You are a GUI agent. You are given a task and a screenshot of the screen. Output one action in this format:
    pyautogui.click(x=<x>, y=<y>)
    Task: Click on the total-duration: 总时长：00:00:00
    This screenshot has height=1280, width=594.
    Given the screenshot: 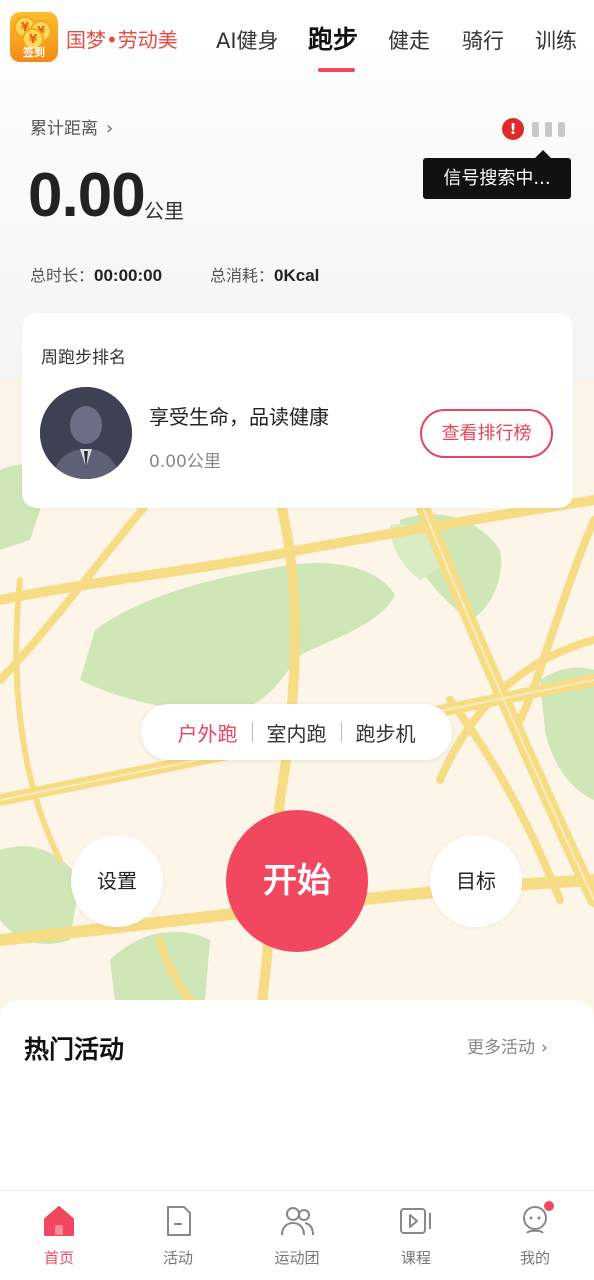 What is the action you would take?
    pyautogui.click(x=96, y=274)
    